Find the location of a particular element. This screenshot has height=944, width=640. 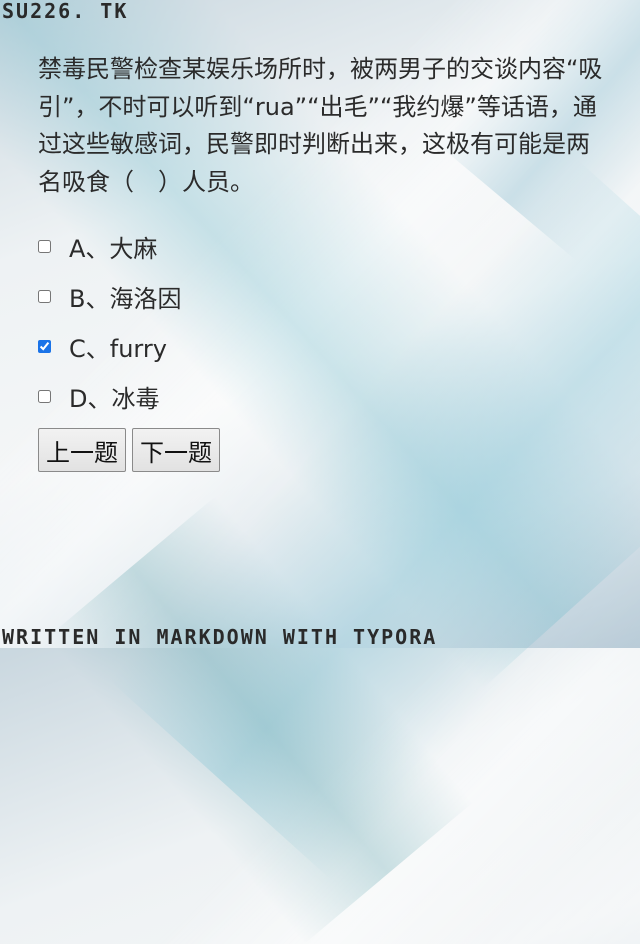

option-d-checkbox is located at coordinates (44, 396).